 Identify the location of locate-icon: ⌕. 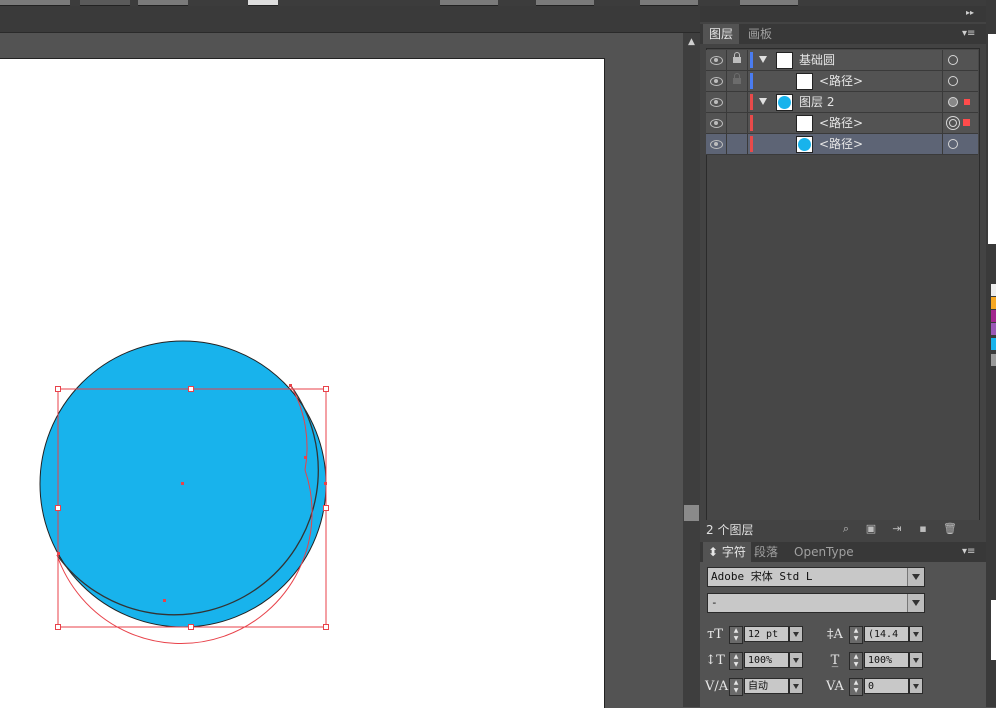
(846, 529).